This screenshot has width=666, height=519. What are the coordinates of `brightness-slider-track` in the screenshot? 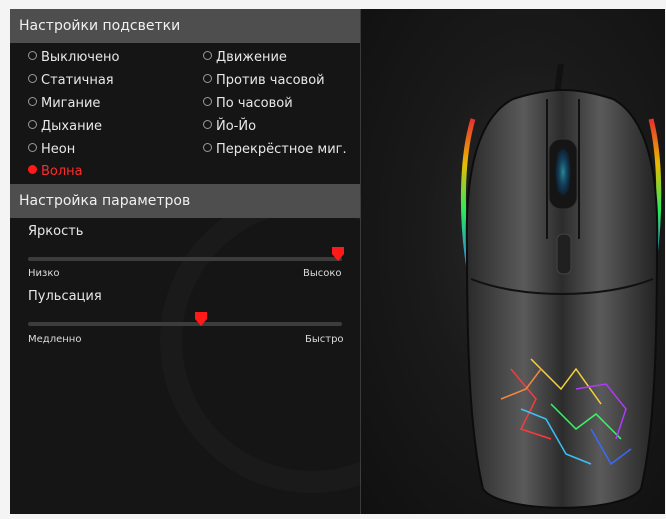 It's located at (185, 259).